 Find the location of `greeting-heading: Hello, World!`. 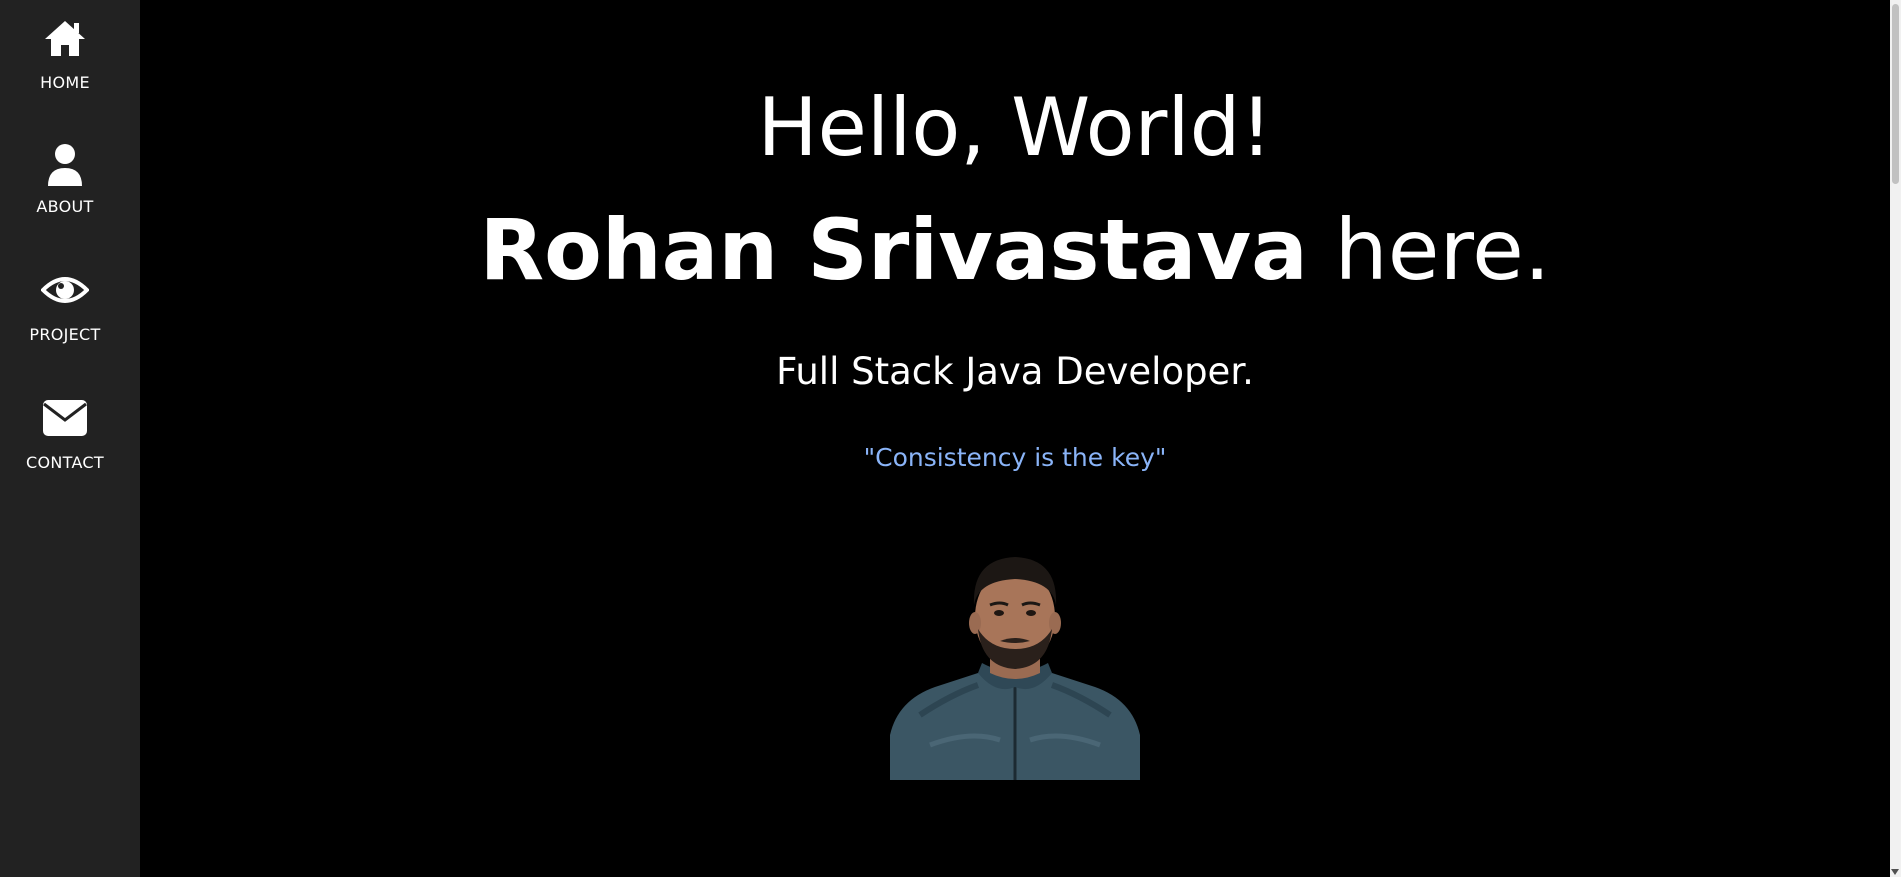

greeting-heading: Hello, World! is located at coordinates (1015, 127).